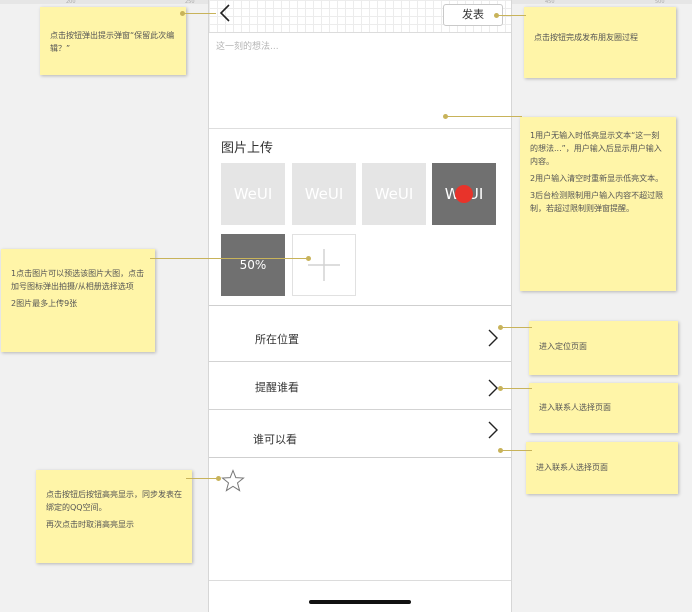  I want to click on annotation-images-text-2: 2图片最多上传9张, so click(44, 303).